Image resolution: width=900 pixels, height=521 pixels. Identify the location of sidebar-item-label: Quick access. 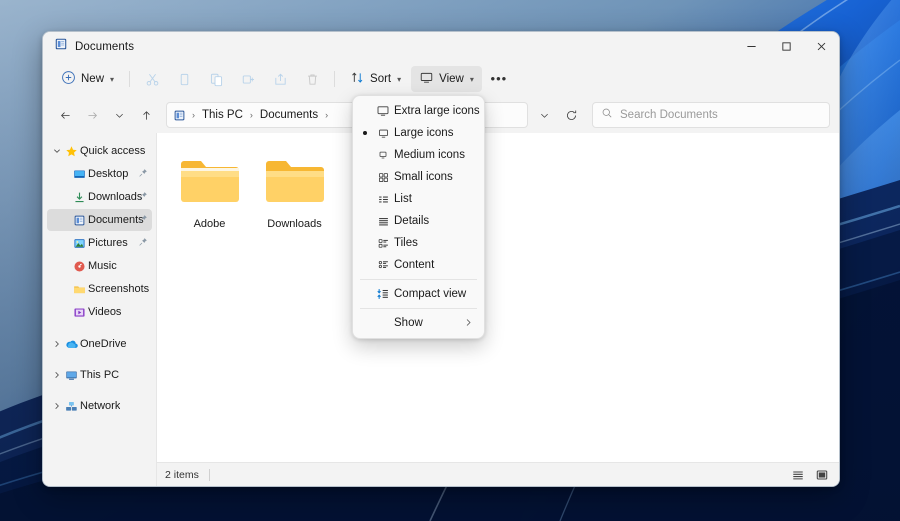
(113, 151).